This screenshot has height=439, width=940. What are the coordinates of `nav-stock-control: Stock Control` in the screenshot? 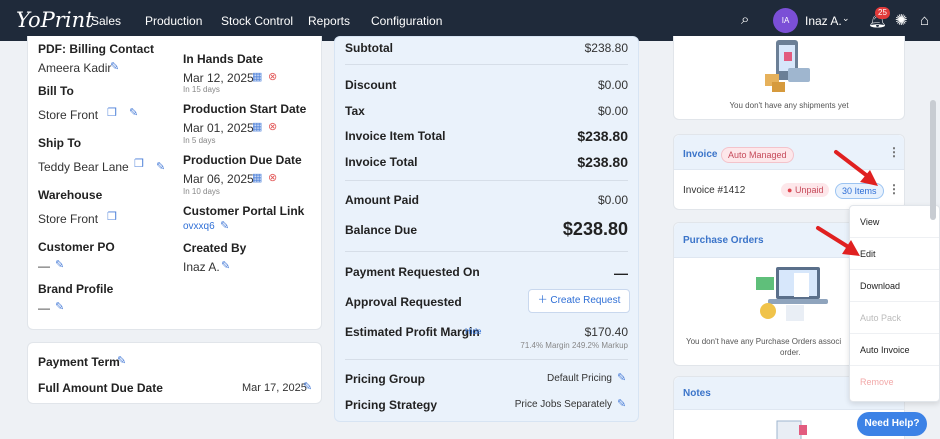 It's located at (257, 21).